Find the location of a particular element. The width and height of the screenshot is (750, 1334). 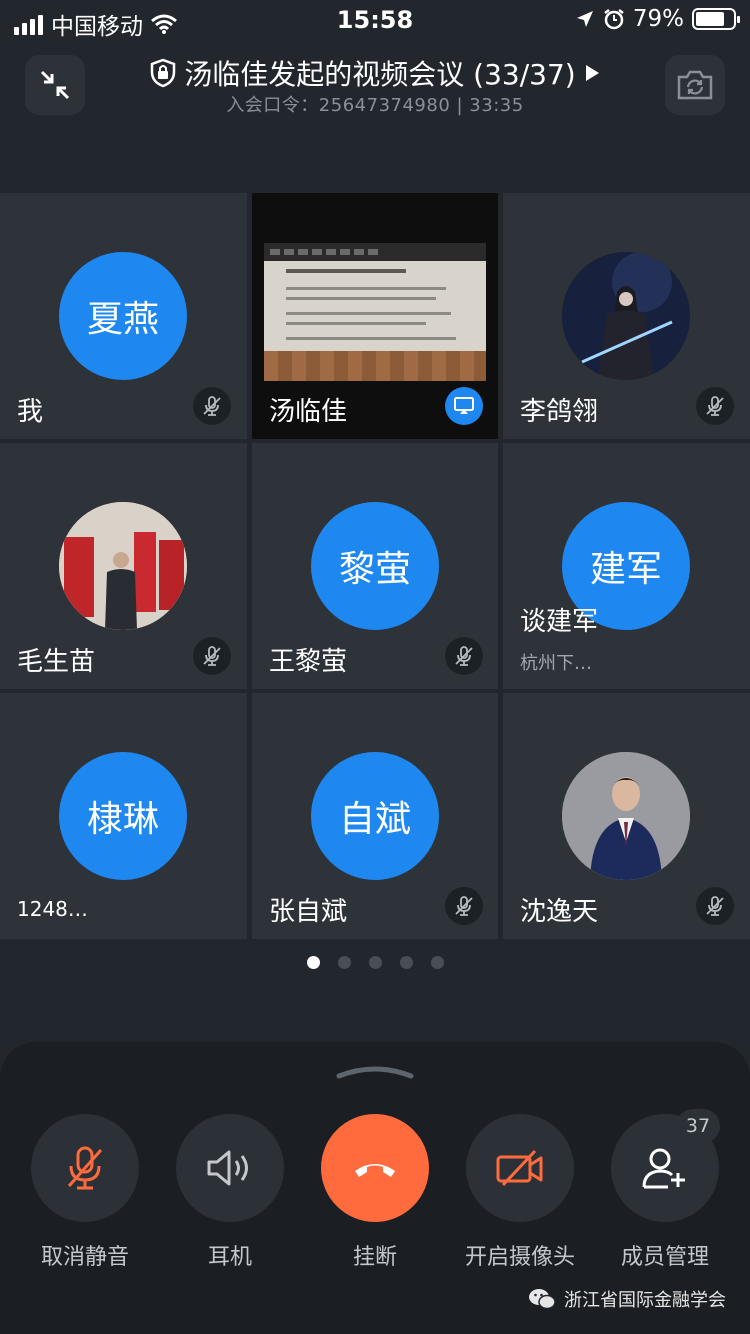

participant-name: 李鸽翎 is located at coordinates (559, 412).